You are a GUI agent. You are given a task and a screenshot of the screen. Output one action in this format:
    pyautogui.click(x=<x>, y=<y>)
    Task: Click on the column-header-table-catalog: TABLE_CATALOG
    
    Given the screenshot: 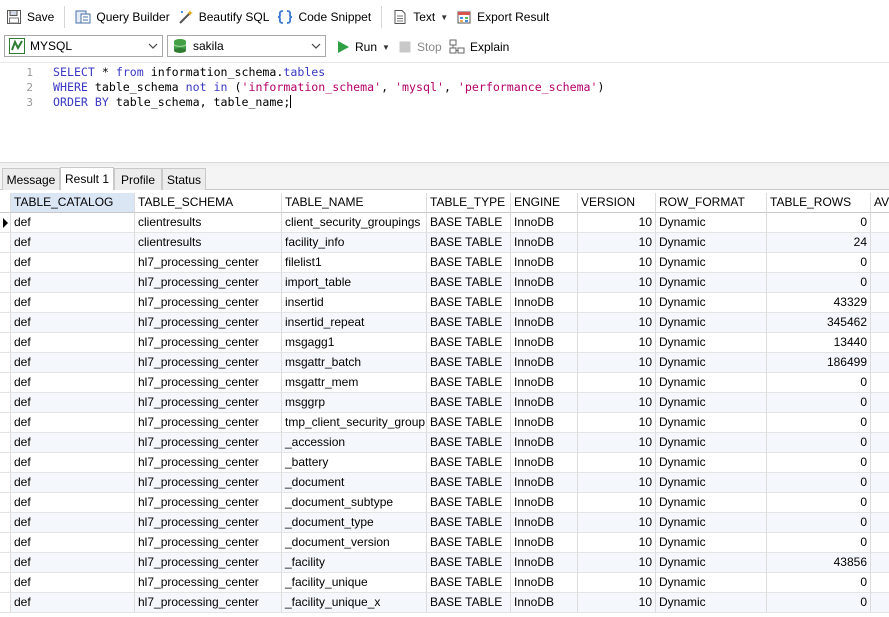 What is the action you would take?
    pyautogui.click(x=73, y=203)
    